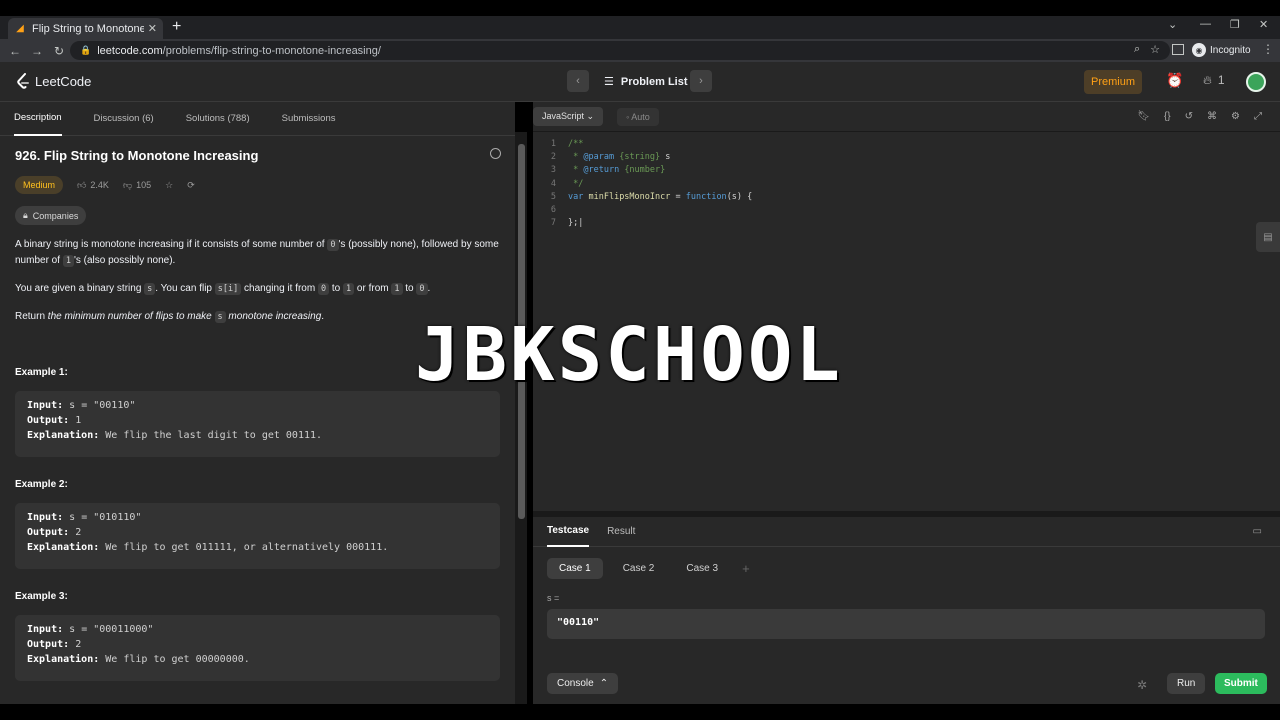  What do you see at coordinates (218, 119) in the screenshot?
I see `tab-solutions: Solutions (788)` at bounding box center [218, 119].